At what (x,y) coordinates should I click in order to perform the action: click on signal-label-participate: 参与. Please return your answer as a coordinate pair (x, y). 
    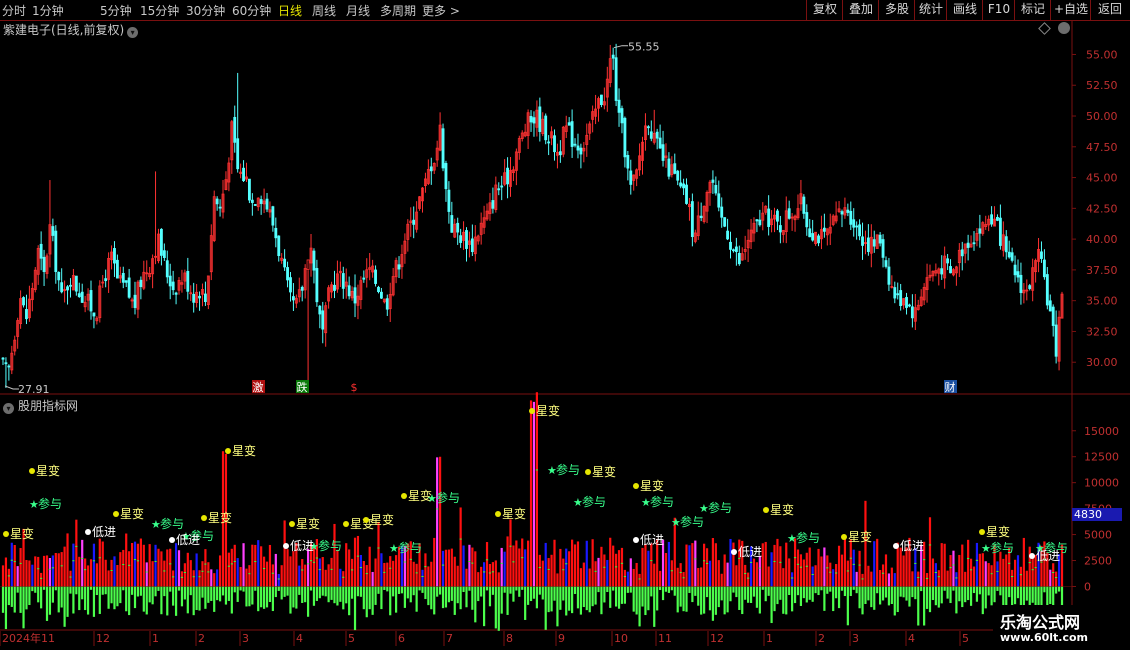
    Looking at the image, I should click on (330, 545).